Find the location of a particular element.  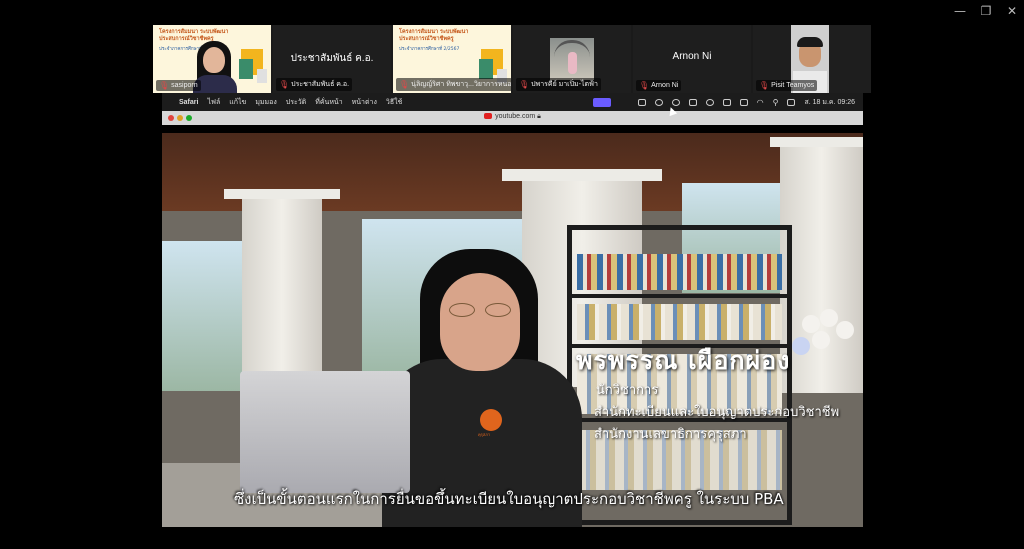

menu-item-file: ไฟล์ is located at coordinates (213, 102).